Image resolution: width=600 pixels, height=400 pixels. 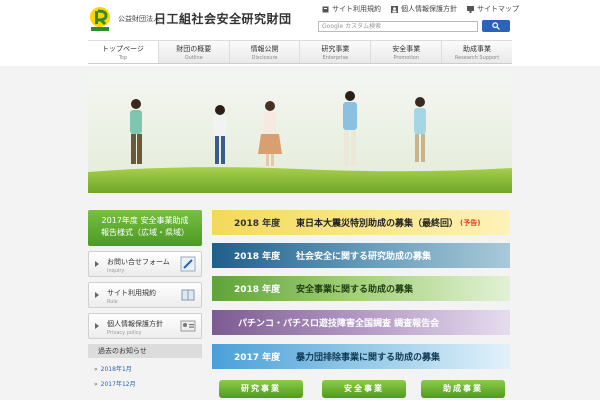 I want to click on report-form-line2: 報告様式（広域・県域）, so click(x=145, y=232).